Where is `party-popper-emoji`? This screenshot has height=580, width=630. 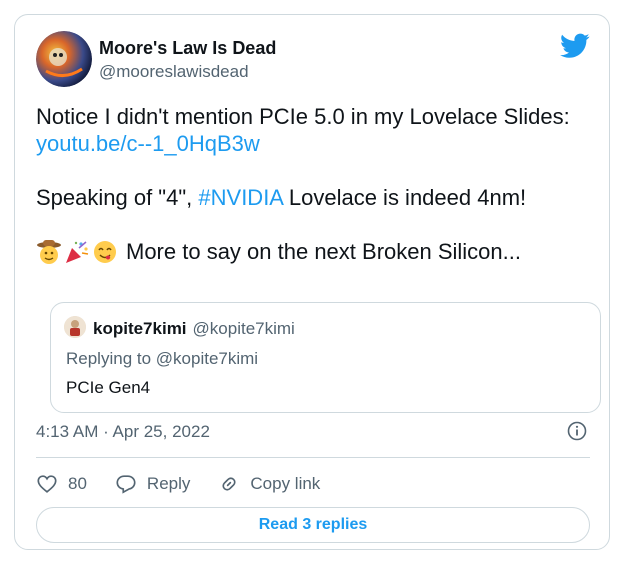
party-popper-emoji is located at coordinates (77, 251).